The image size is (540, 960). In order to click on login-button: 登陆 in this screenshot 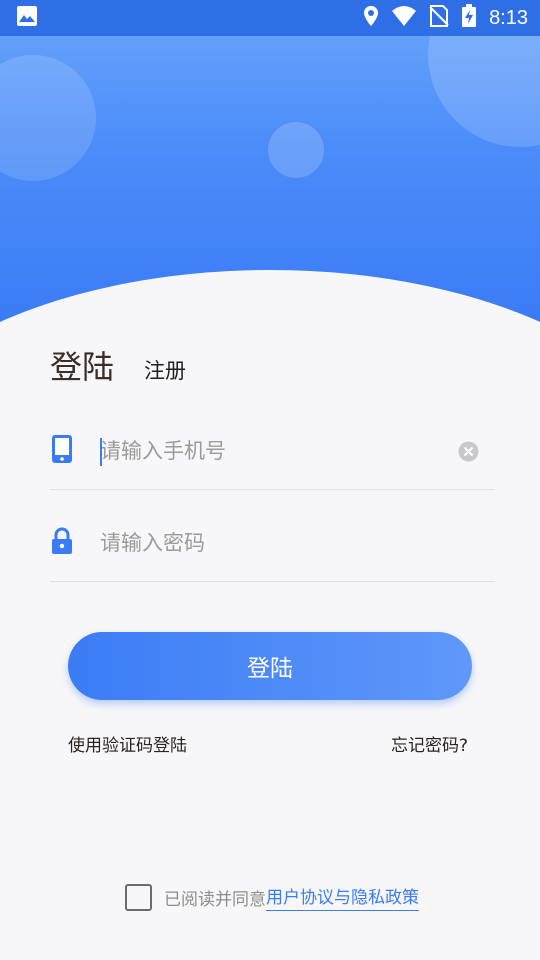, I will do `click(270, 666)`.